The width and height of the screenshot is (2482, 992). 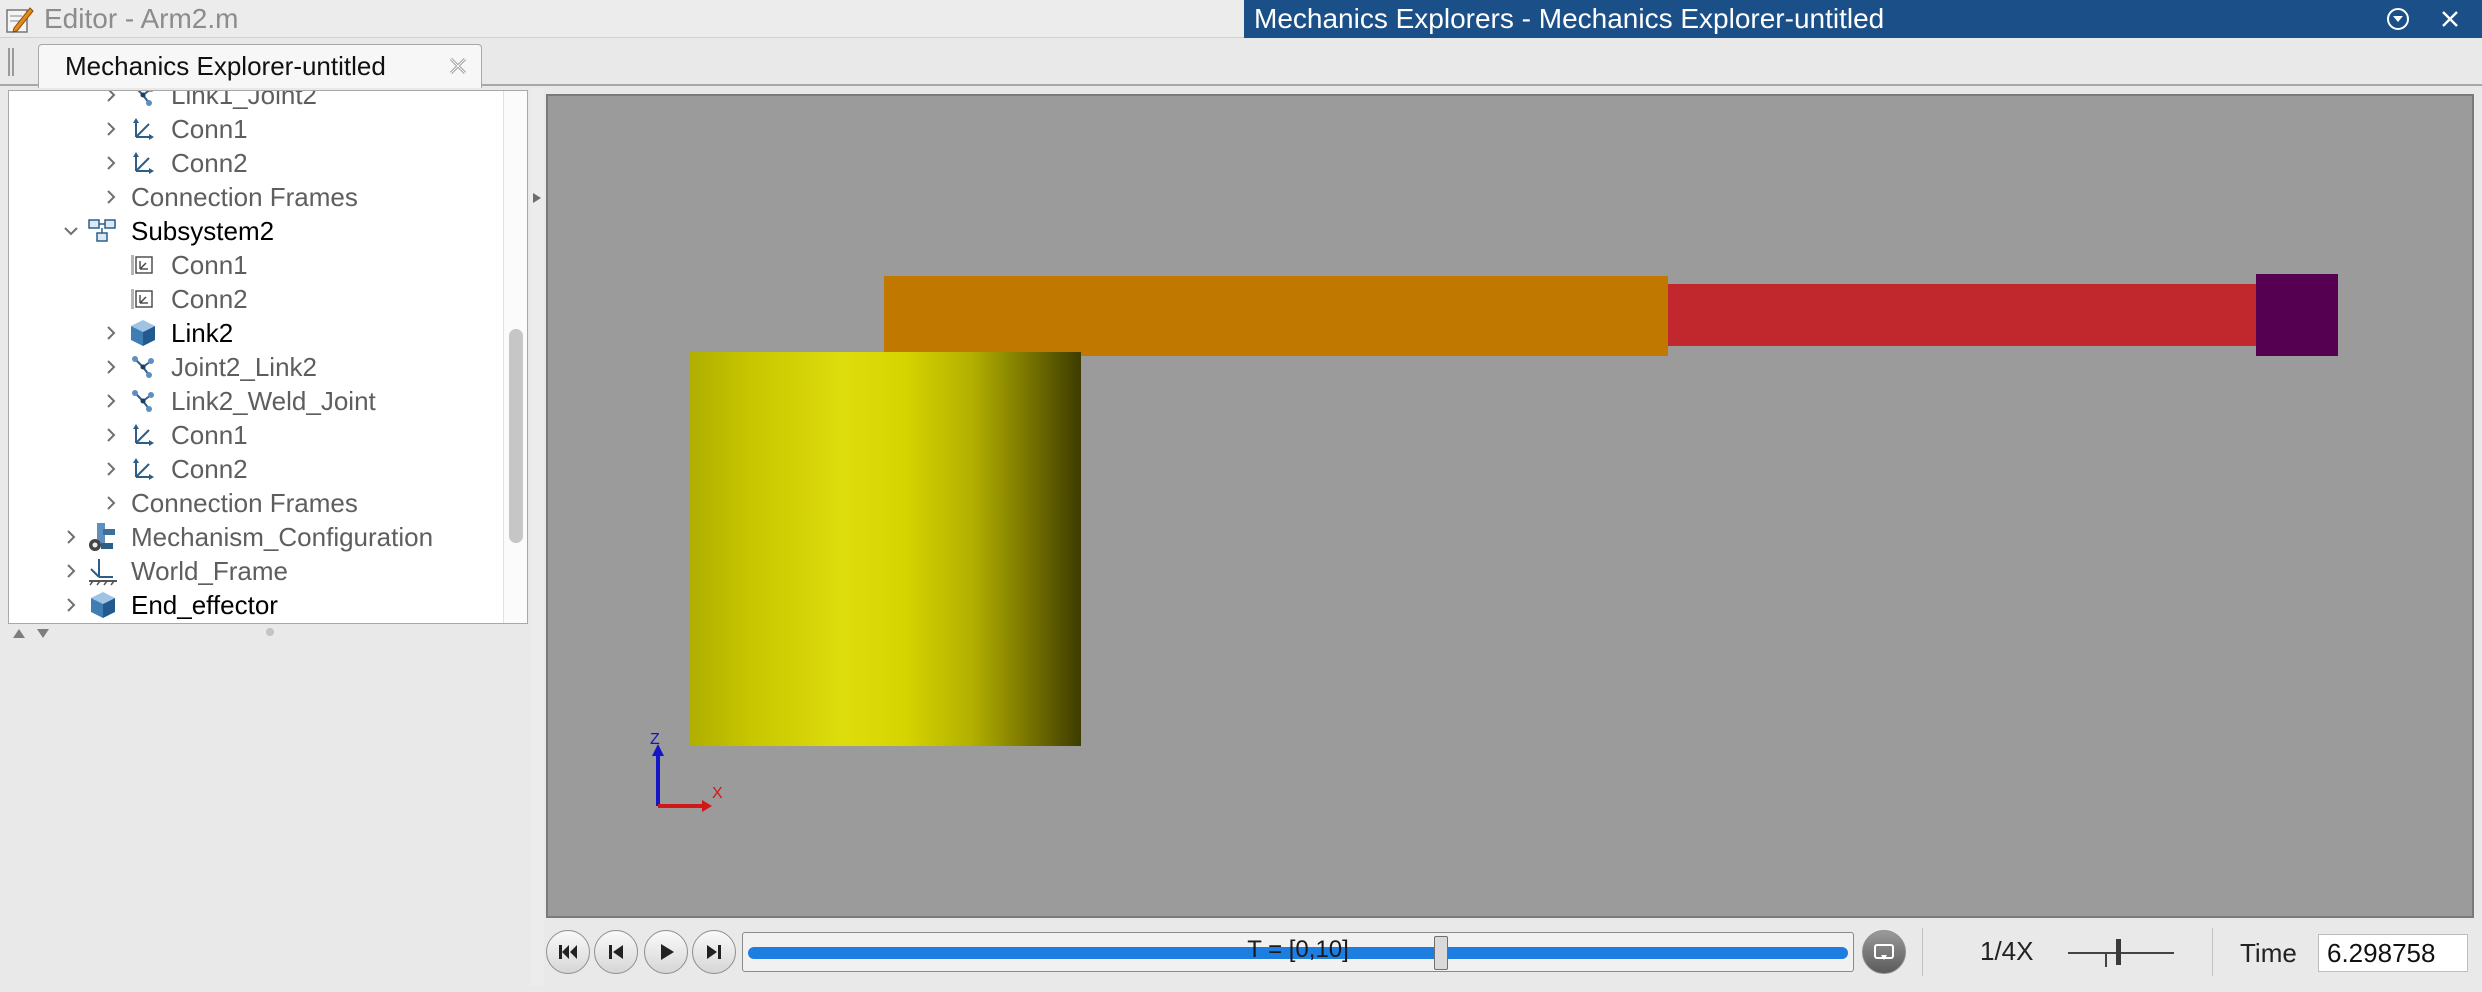 I want to click on playback-toolbar: T = [0,10] 1/4X Time, so click(x=1514, y=953).